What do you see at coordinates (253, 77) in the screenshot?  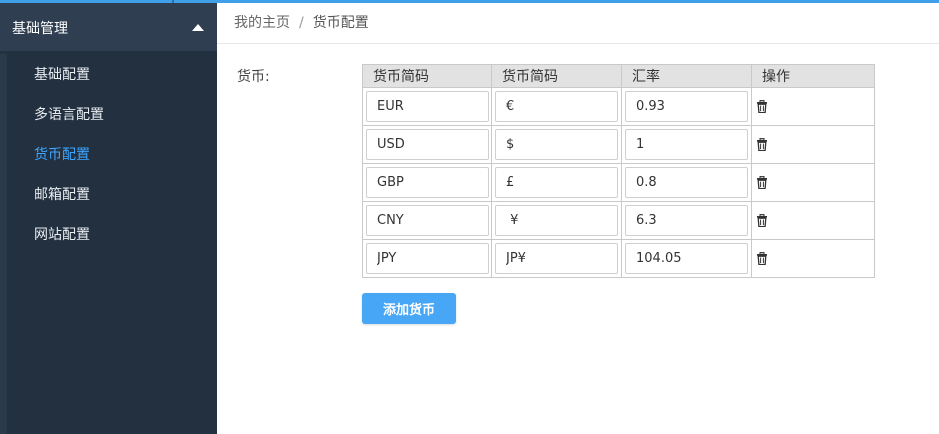 I see `currency-field-label: 货币:` at bounding box center [253, 77].